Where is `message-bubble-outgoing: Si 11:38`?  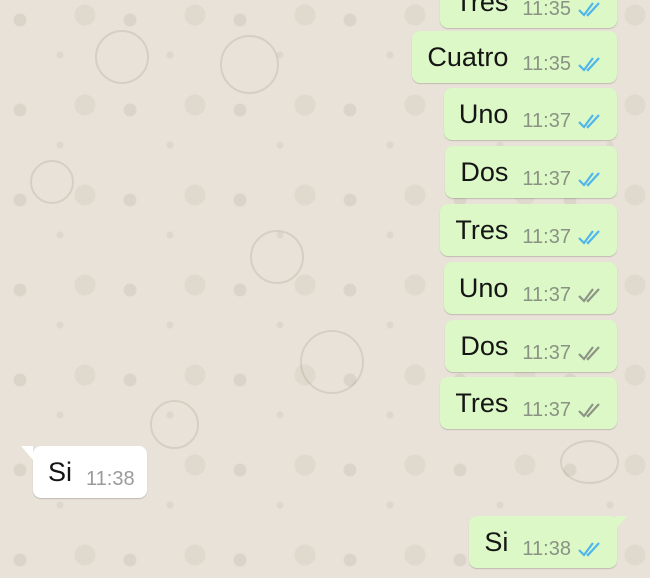
message-bubble-outgoing: Si 11:38 is located at coordinates (548, 542).